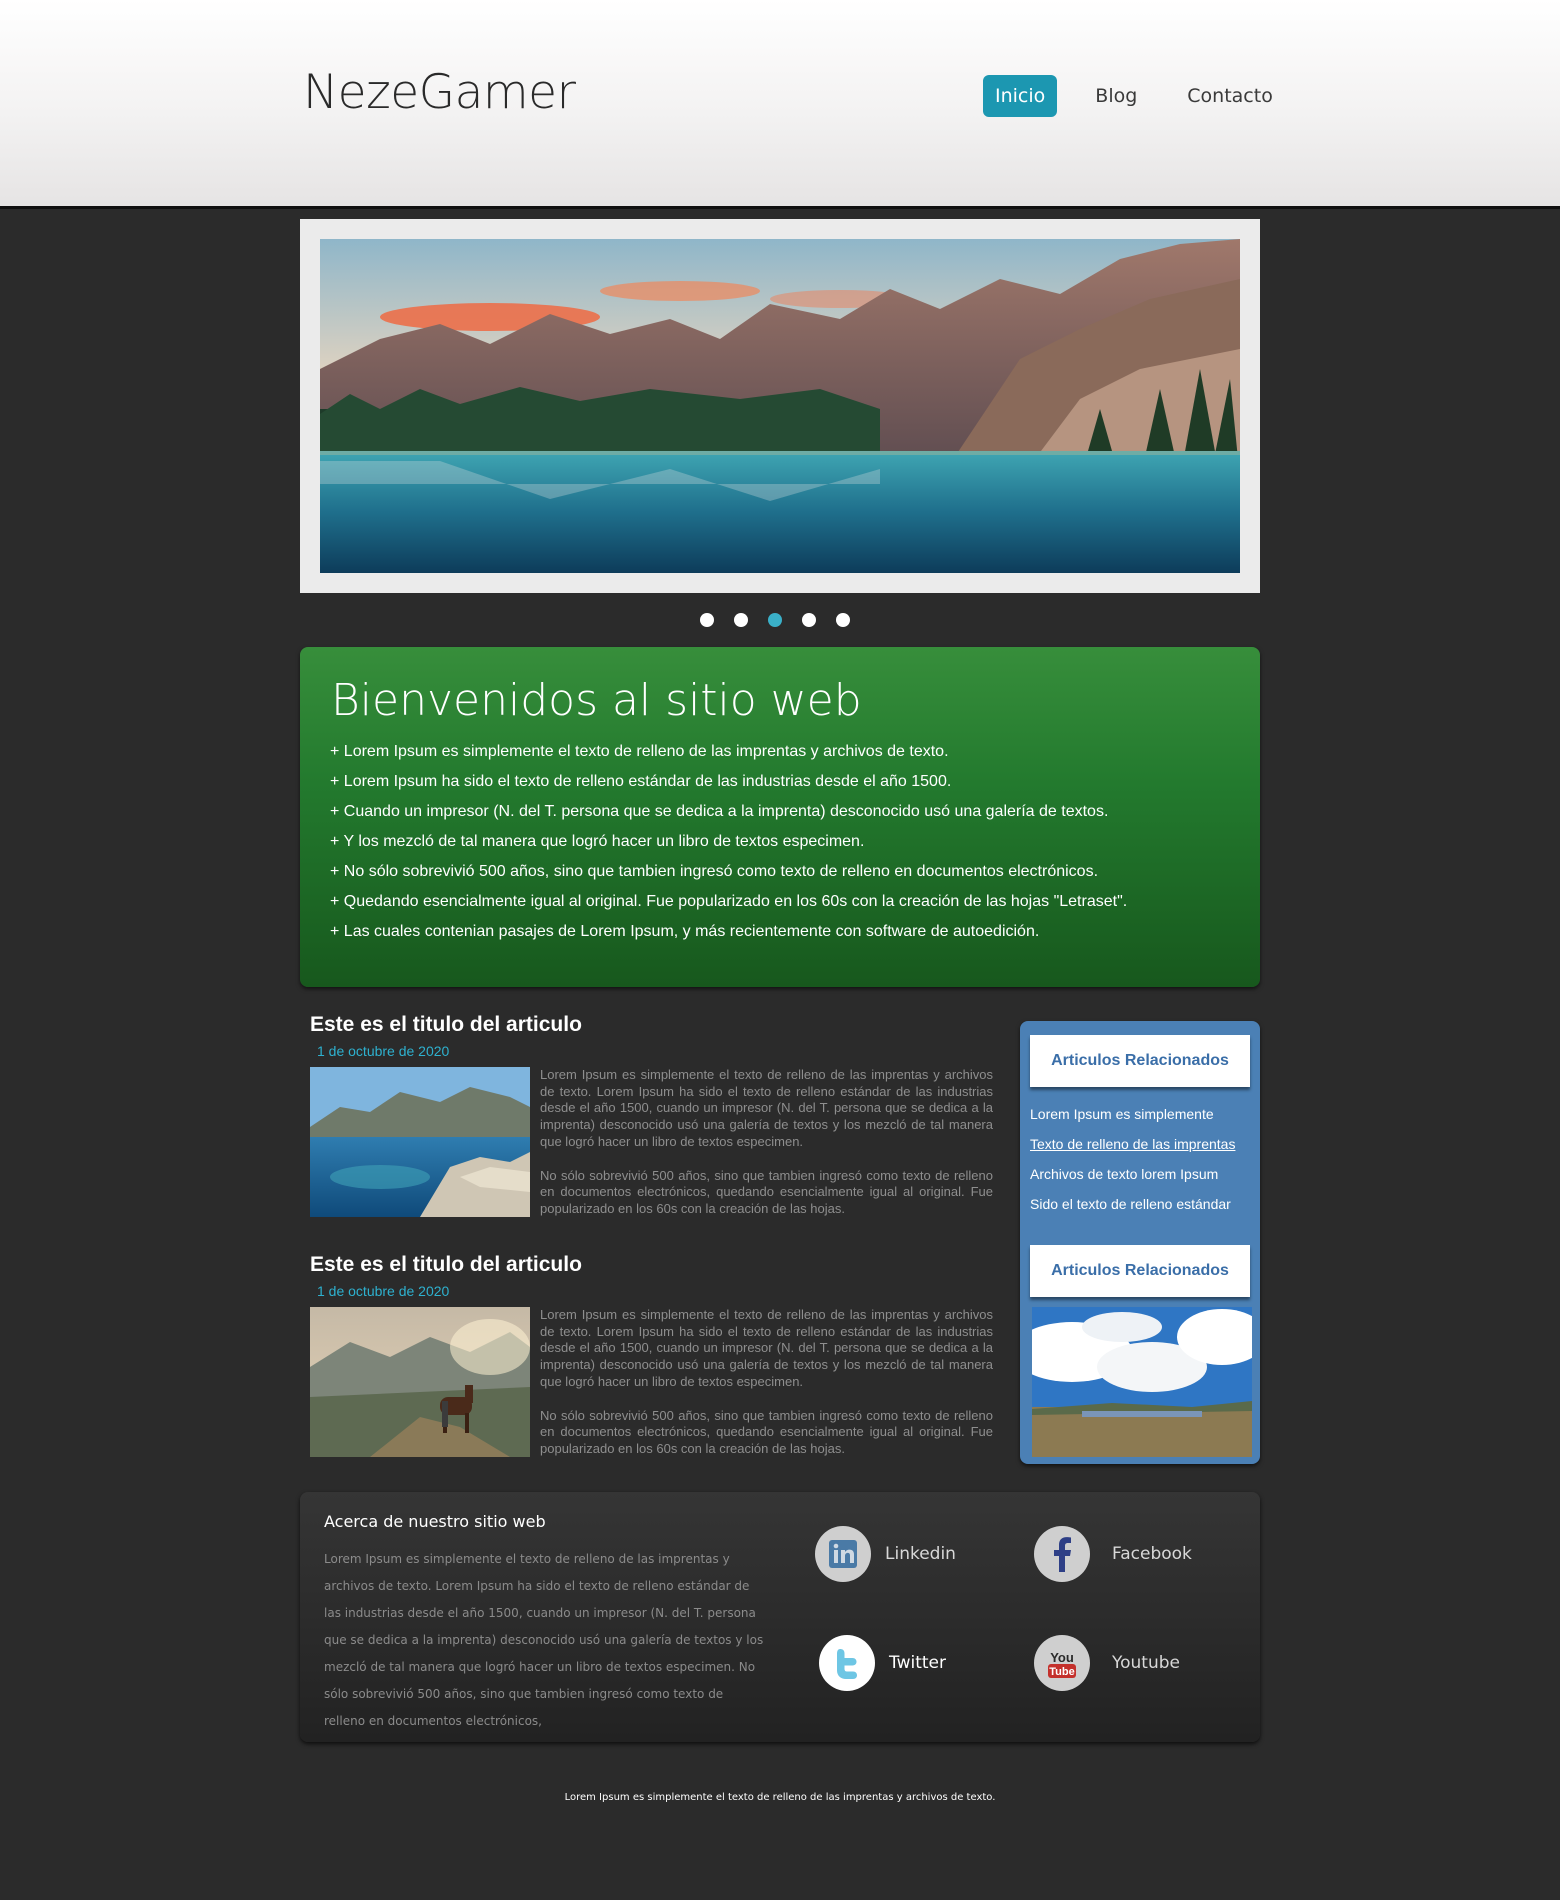 The image size is (1560, 1900). I want to click on nav-contacto: Contacto, so click(1230, 96).